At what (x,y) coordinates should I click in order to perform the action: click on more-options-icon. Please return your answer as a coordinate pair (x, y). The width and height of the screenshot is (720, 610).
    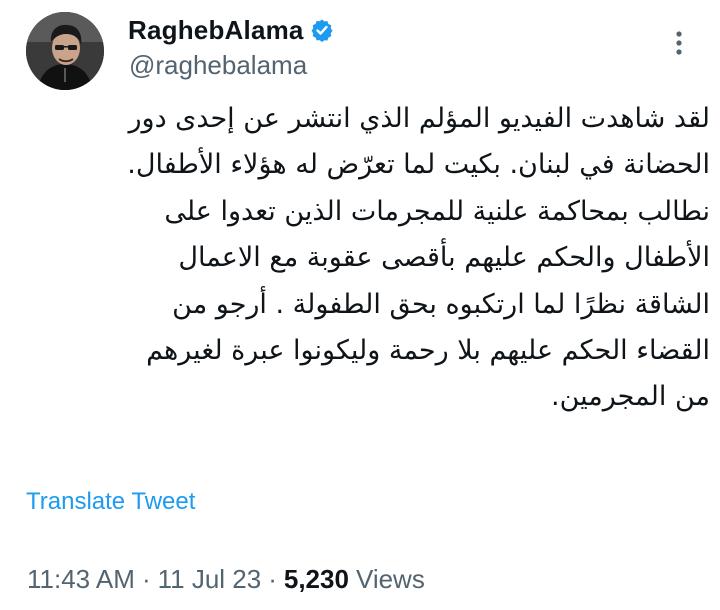
    Looking at the image, I should click on (679, 43).